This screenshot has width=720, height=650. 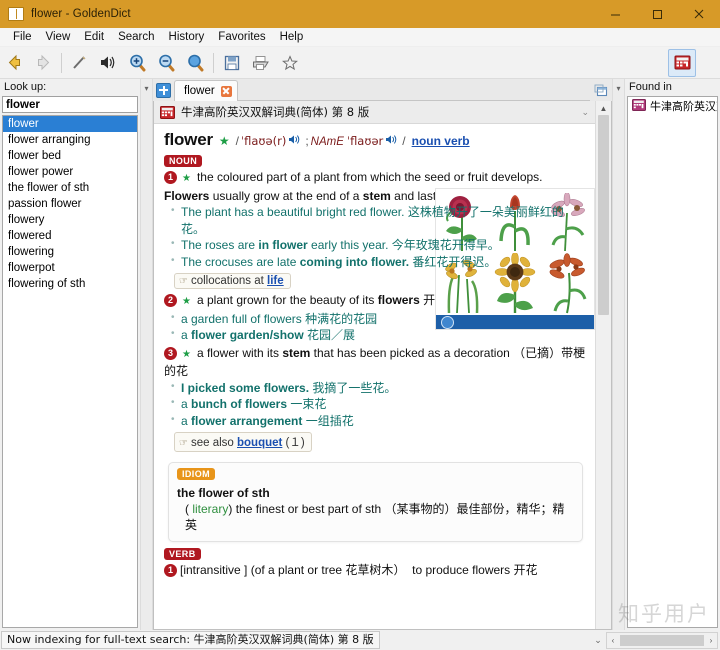 What do you see at coordinates (375, 554) in the screenshot?
I see `verb-section-tag-row: VERB` at bounding box center [375, 554].